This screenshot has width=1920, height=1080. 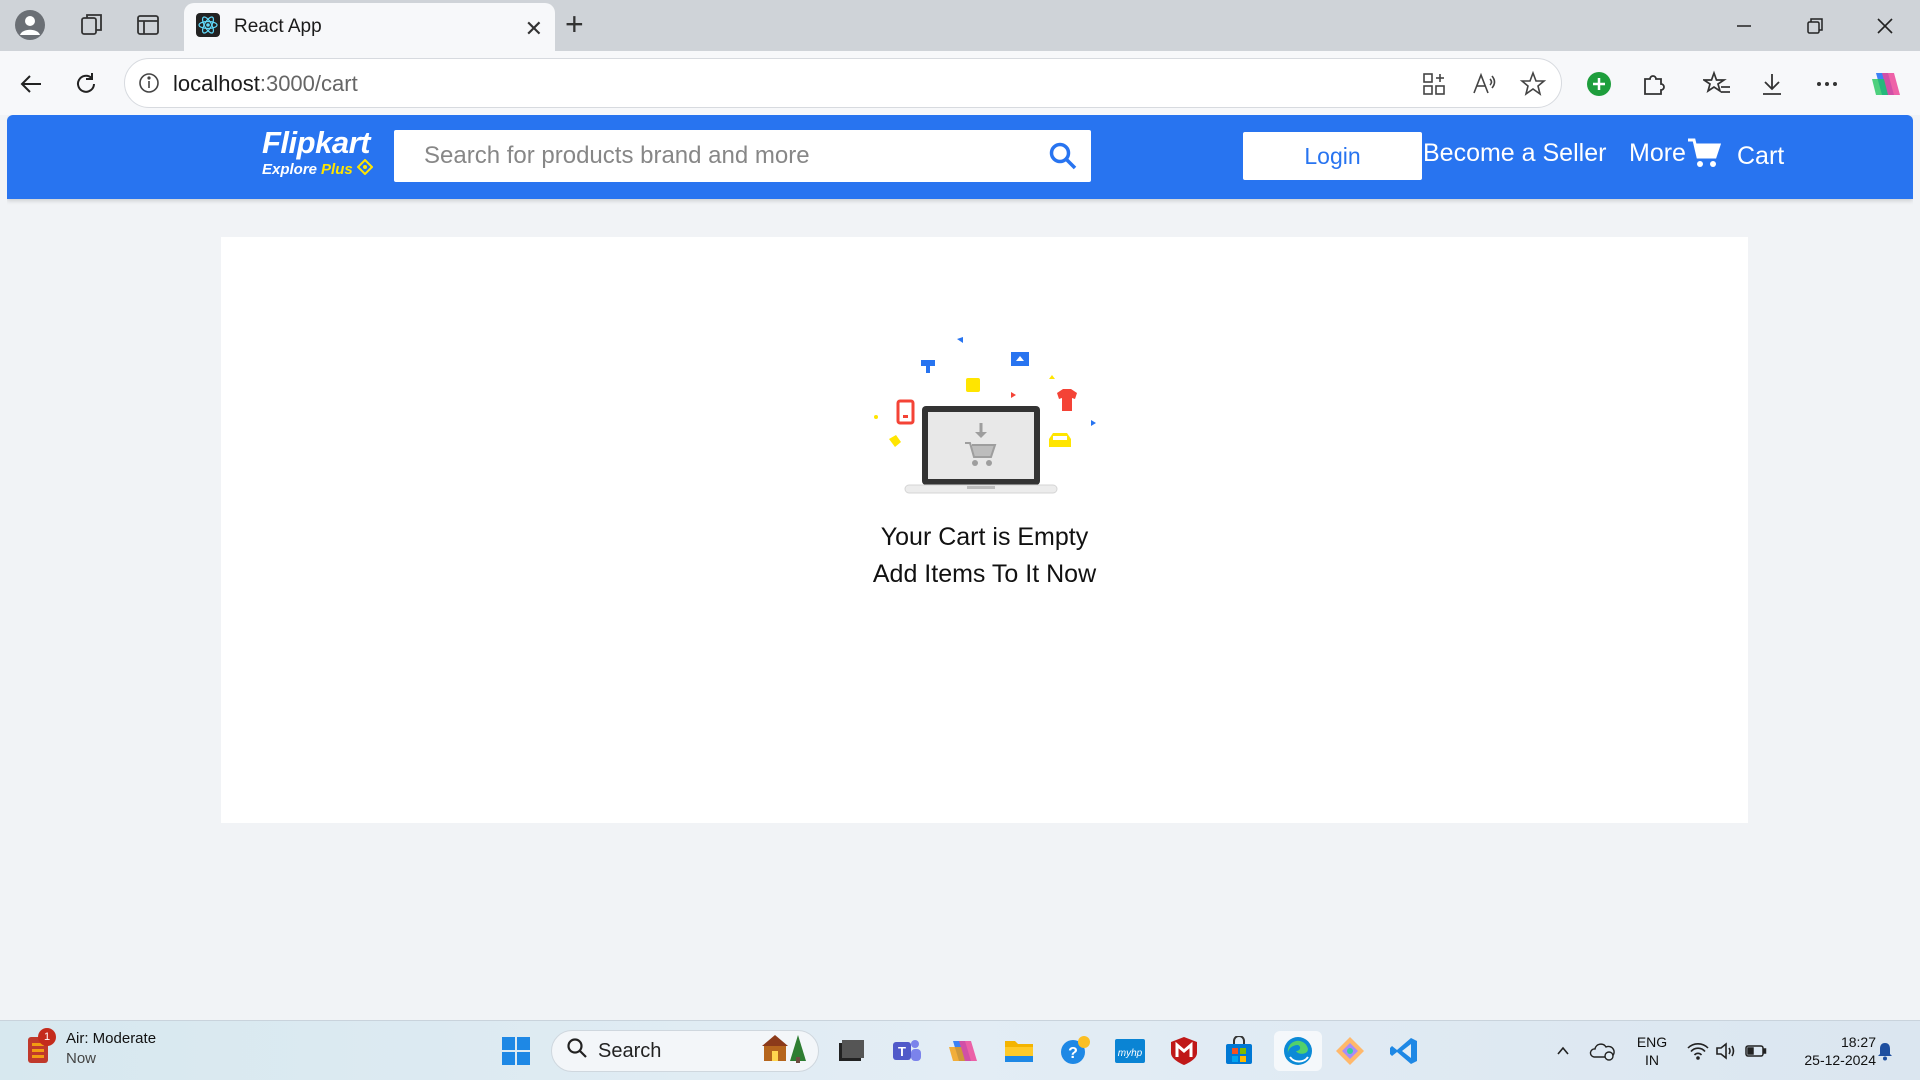 What do you see at coordinates (1130, 1053) in the screenshot?
I see `svg-text: myhp` at bounding box center [1130, 1053].